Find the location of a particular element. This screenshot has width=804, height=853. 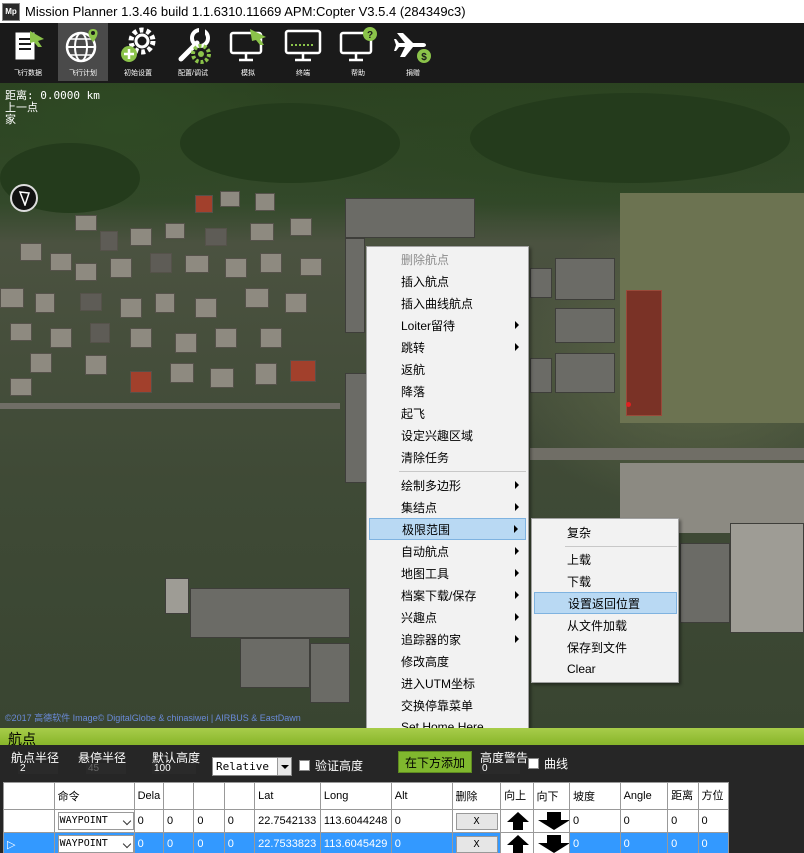

menu-takeoff: 起飞 is located at coordinates (447, 413).